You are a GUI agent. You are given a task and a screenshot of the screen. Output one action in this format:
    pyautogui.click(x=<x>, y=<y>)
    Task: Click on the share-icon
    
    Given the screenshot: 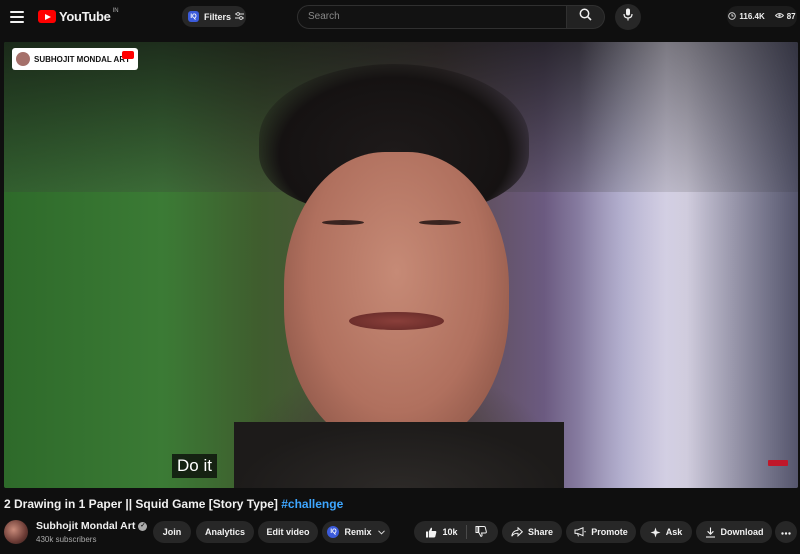 What is the action you would take?
    pyautogui.click(x=517, y=532)
    